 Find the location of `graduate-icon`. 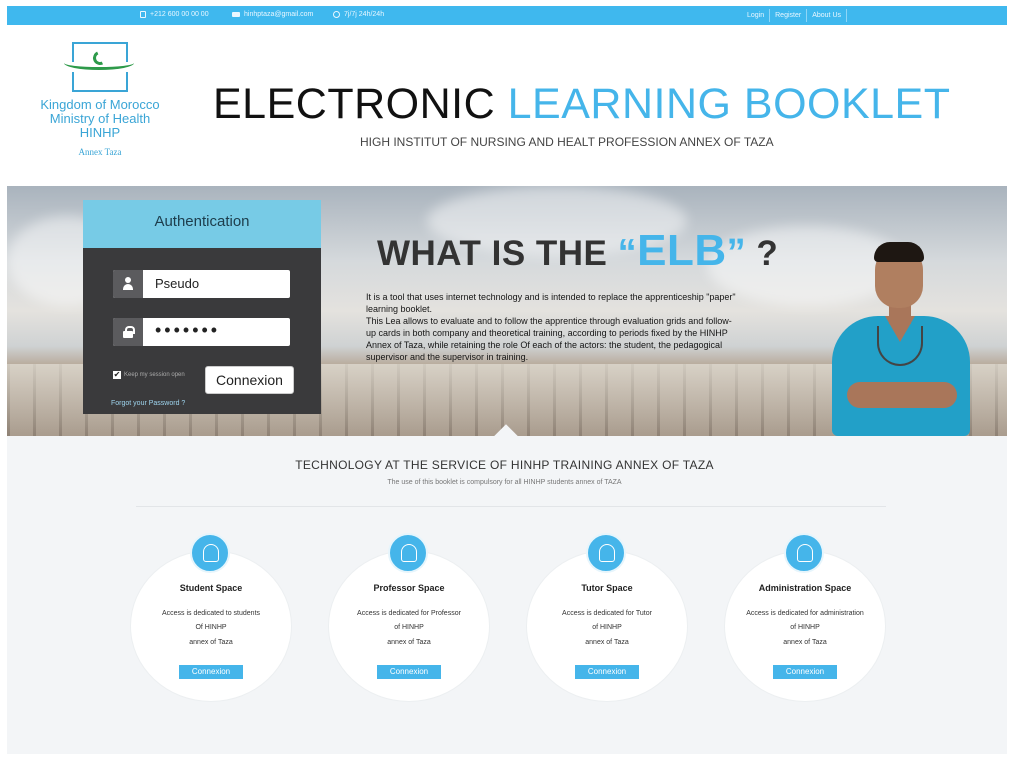

graduate-icon is located at coordinates (210, 553).